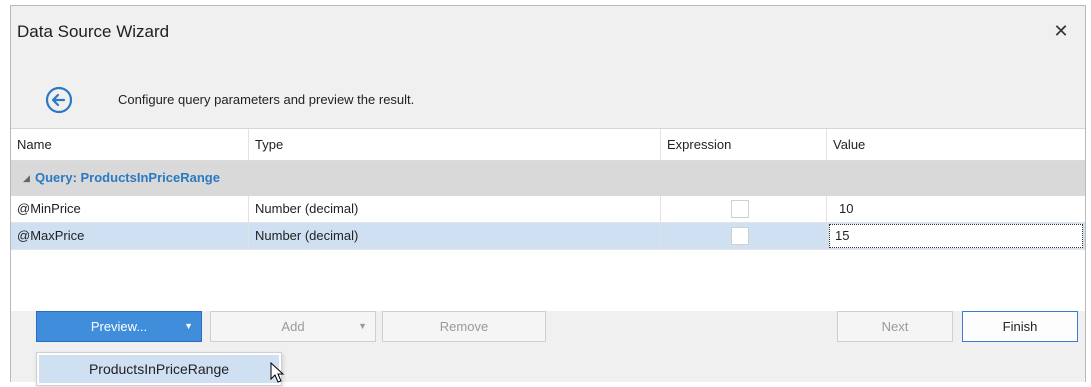  I want to click on cell-value: 15, so click(956, 236).